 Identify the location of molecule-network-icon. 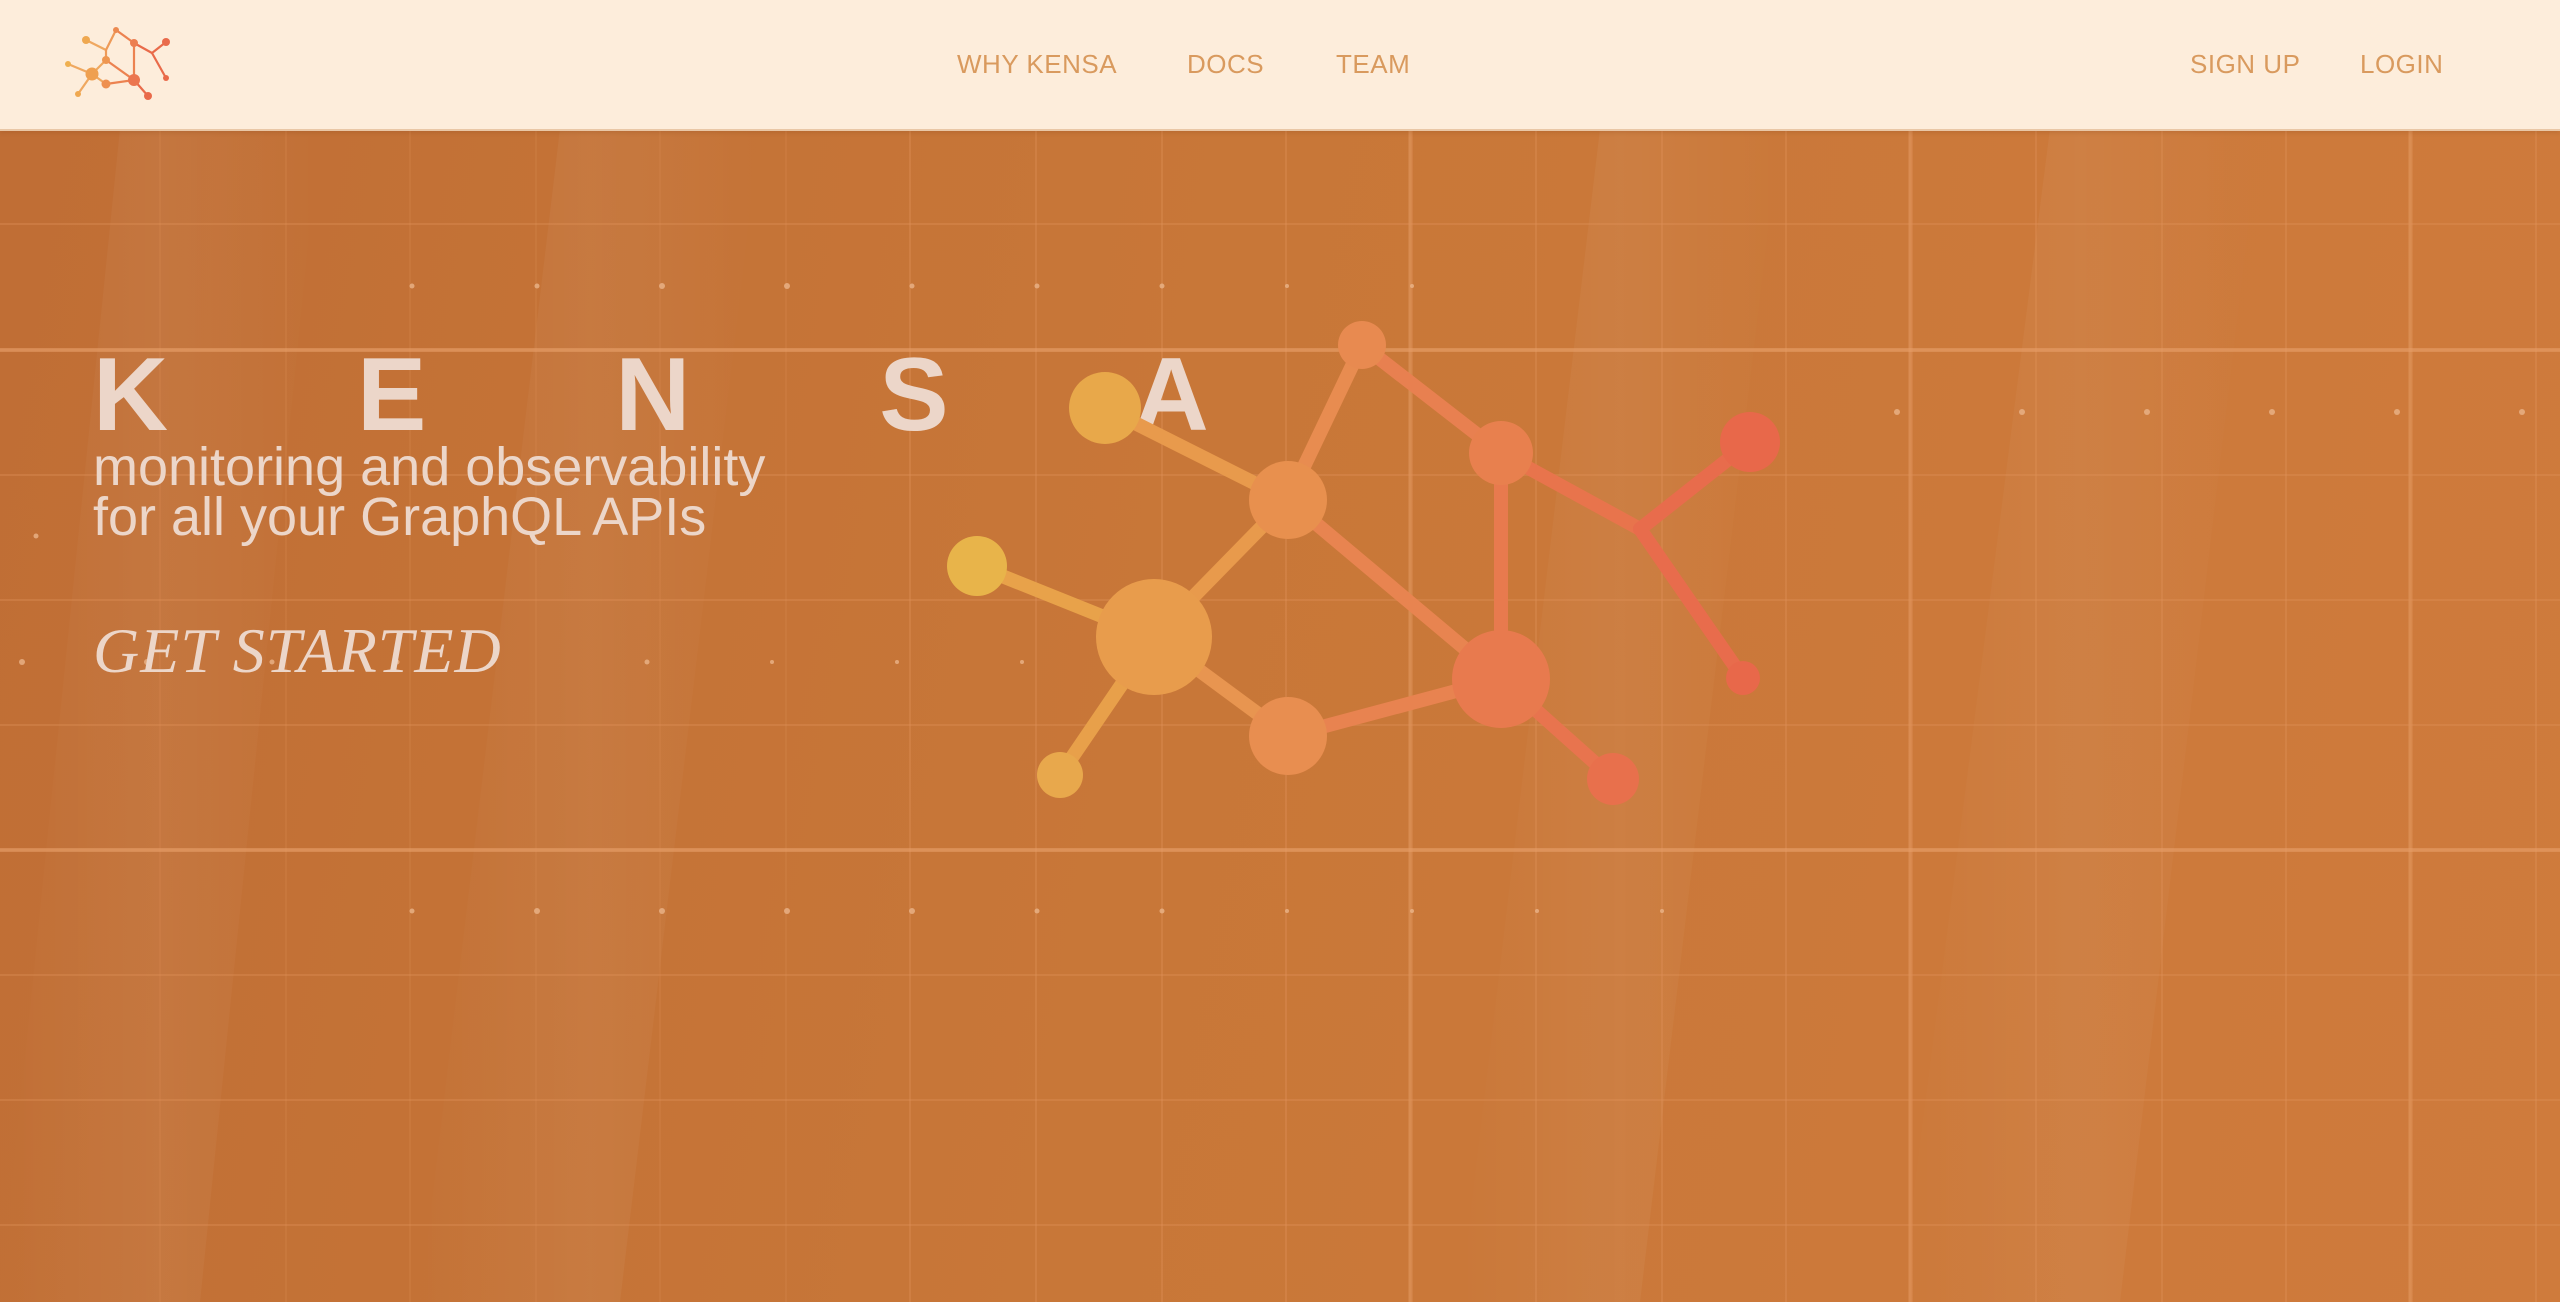
(117, 63).